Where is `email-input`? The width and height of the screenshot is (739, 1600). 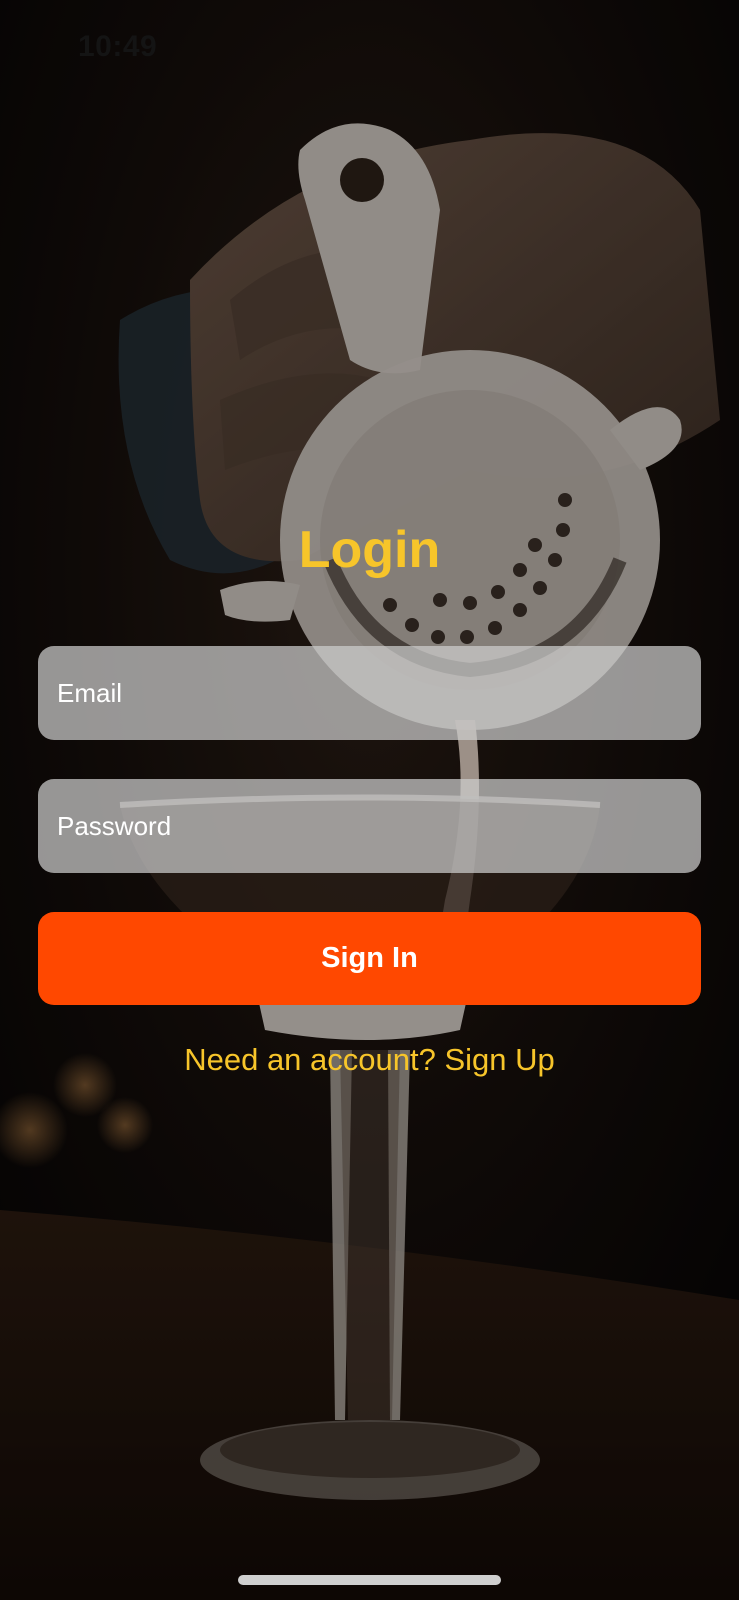 email-input is located at coordinates (369, 693).